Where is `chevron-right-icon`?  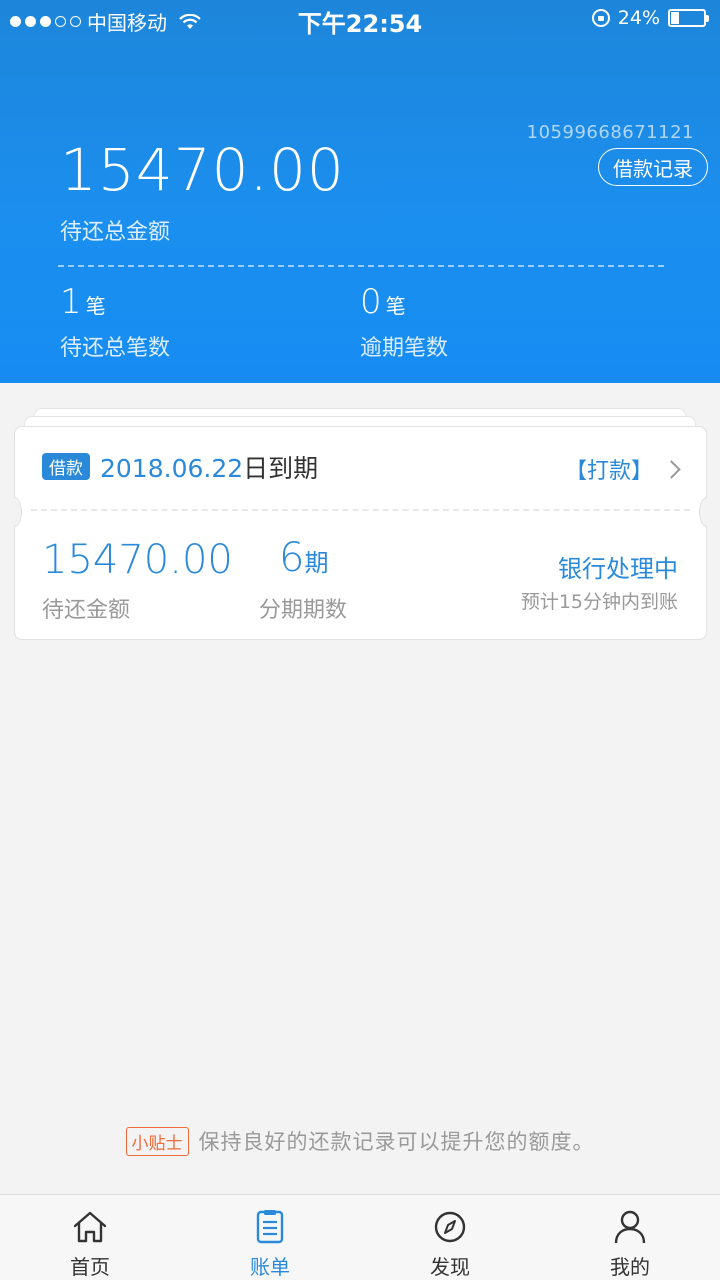
chevron-right-icon is located at coordinates (671, 469).